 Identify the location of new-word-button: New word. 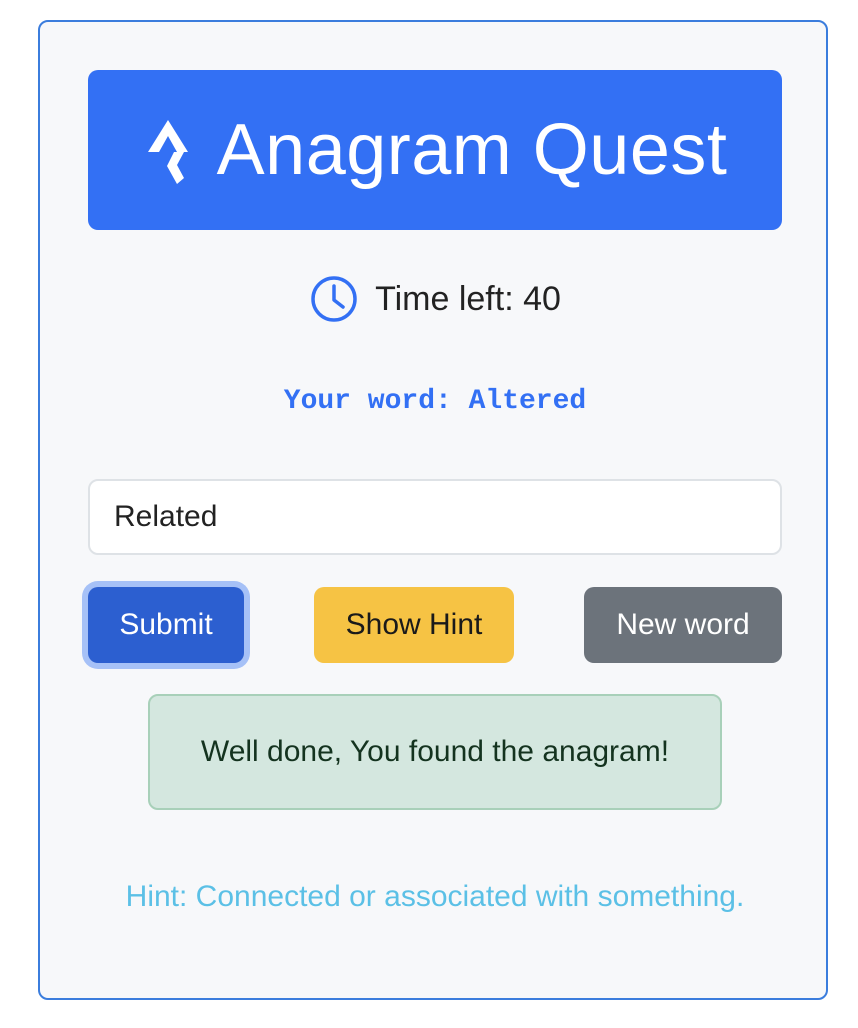
(683, 625).